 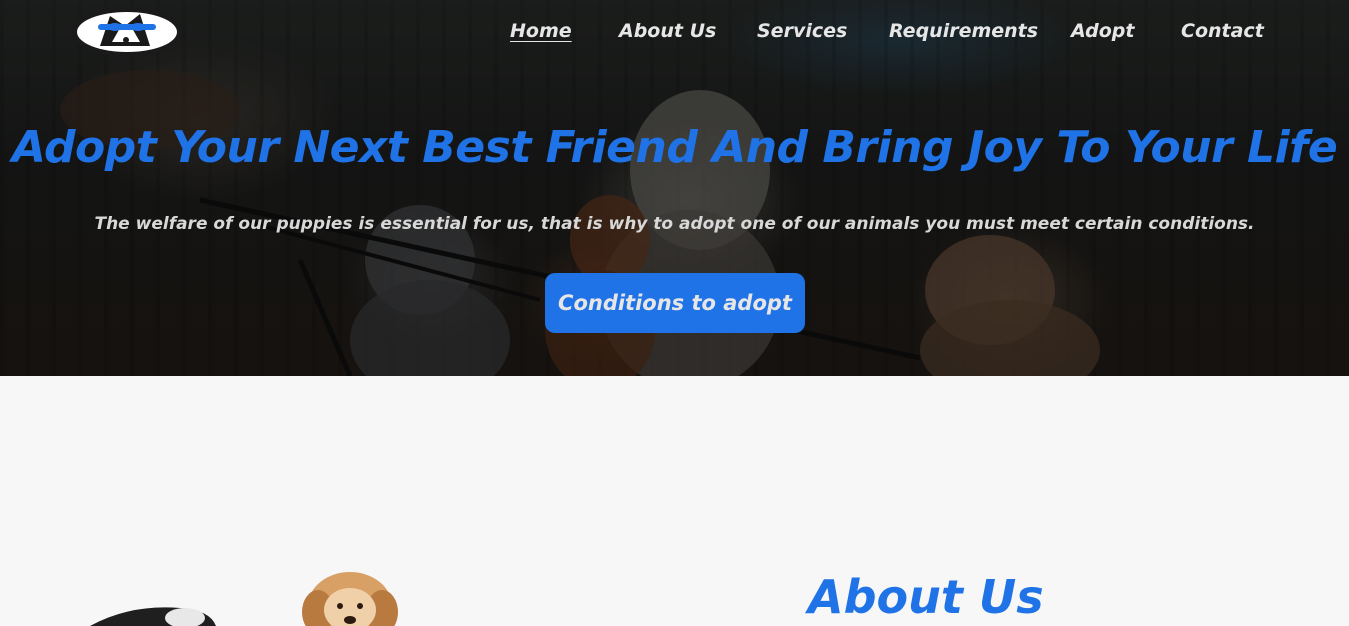 I want to click on site-logo, so click(x=127, y=32).